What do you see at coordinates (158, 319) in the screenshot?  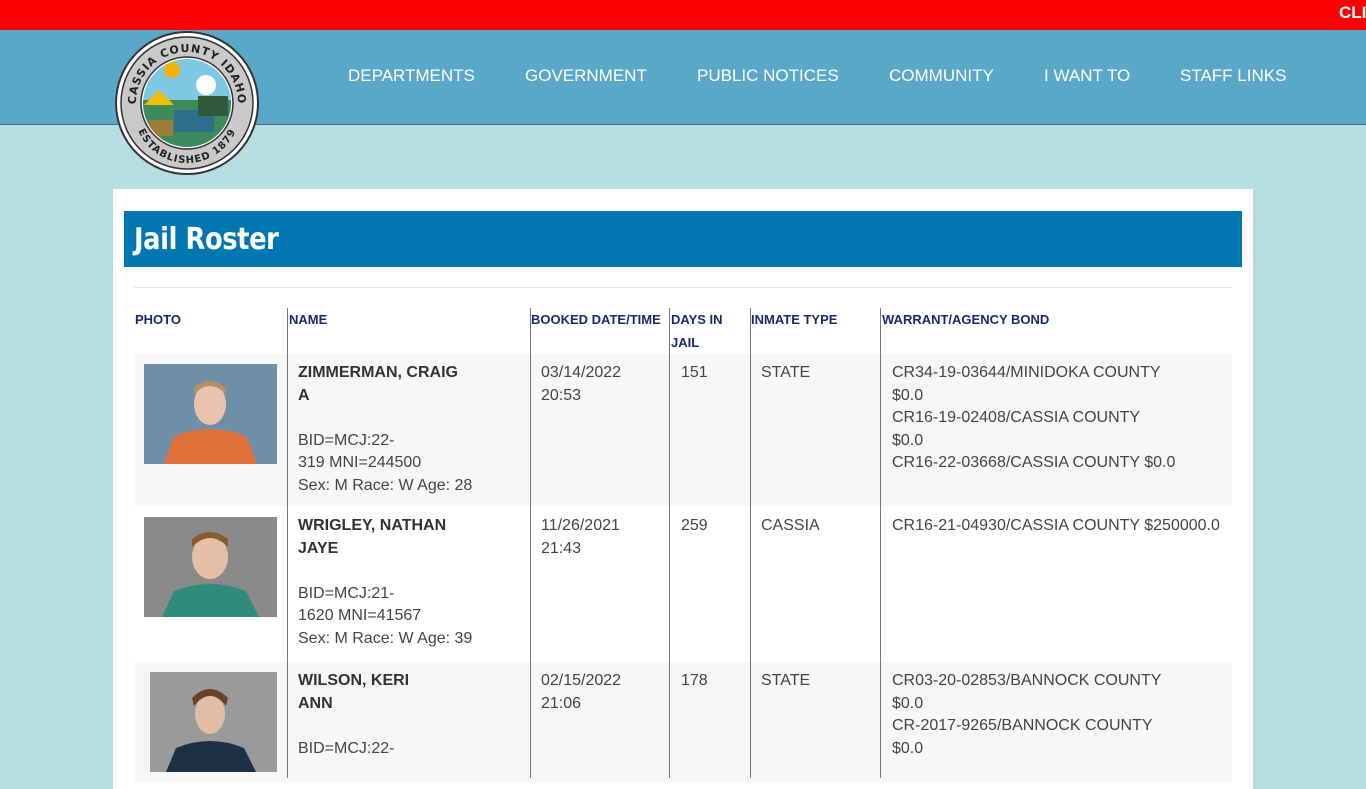 I see `col-header-photo: PHOTO` at bounding box center [158, 319].